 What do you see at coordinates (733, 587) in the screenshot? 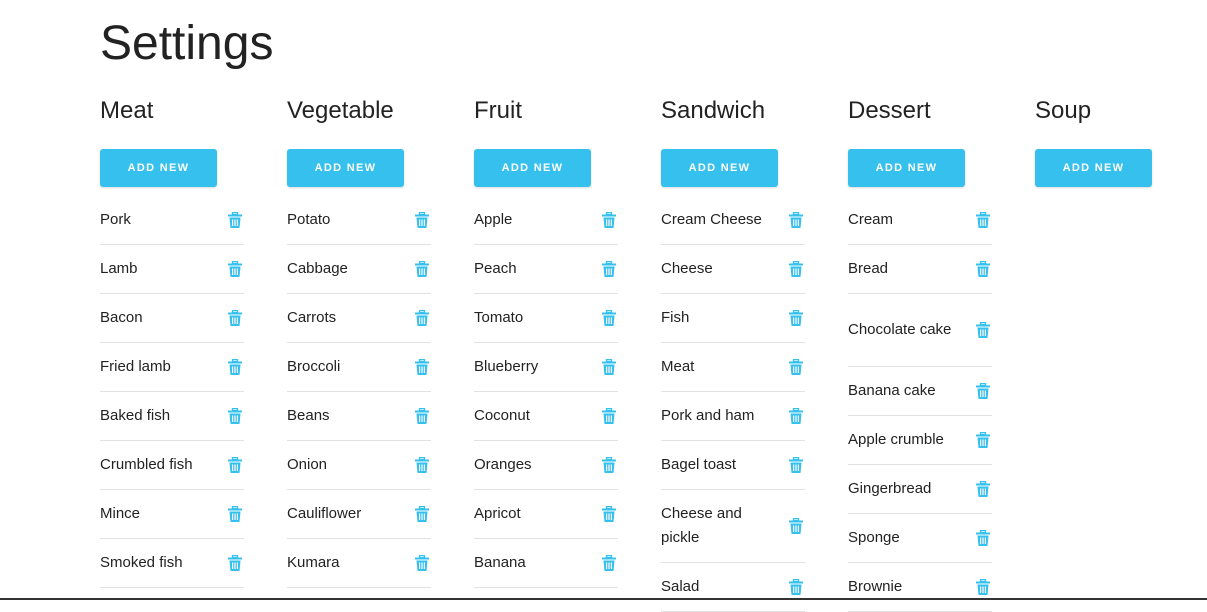
I see `list-item: Salad` at bounding box center [733, 587].